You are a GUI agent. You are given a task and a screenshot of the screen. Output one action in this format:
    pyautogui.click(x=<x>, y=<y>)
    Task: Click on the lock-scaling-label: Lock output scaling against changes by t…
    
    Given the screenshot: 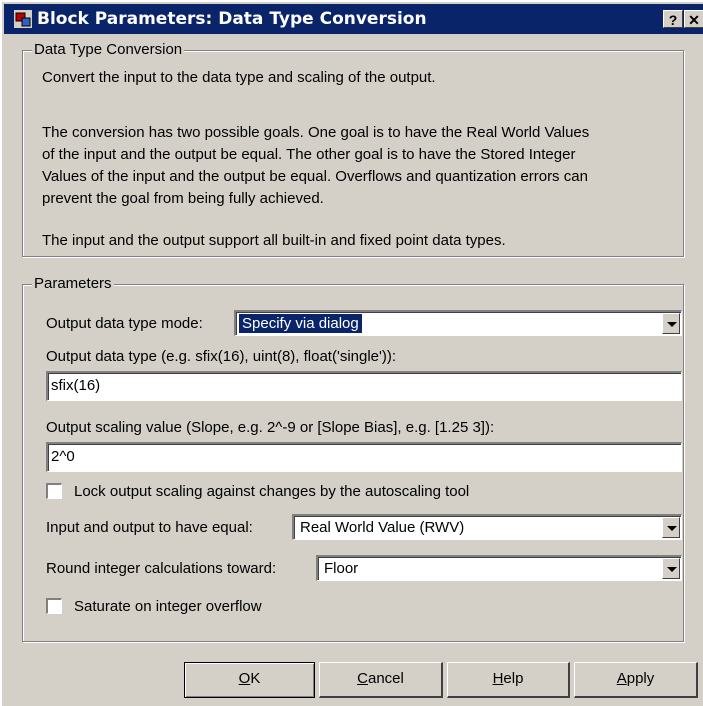 What is the action you would take?
    pyautogui.click(x=272, y=491)
    